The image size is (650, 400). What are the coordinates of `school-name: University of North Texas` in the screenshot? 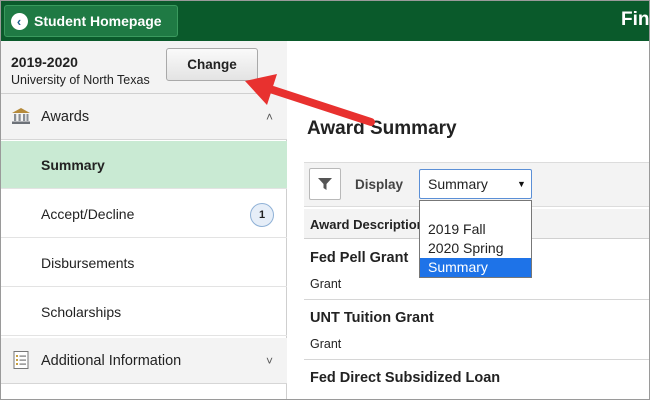 It's located at (80, 80).